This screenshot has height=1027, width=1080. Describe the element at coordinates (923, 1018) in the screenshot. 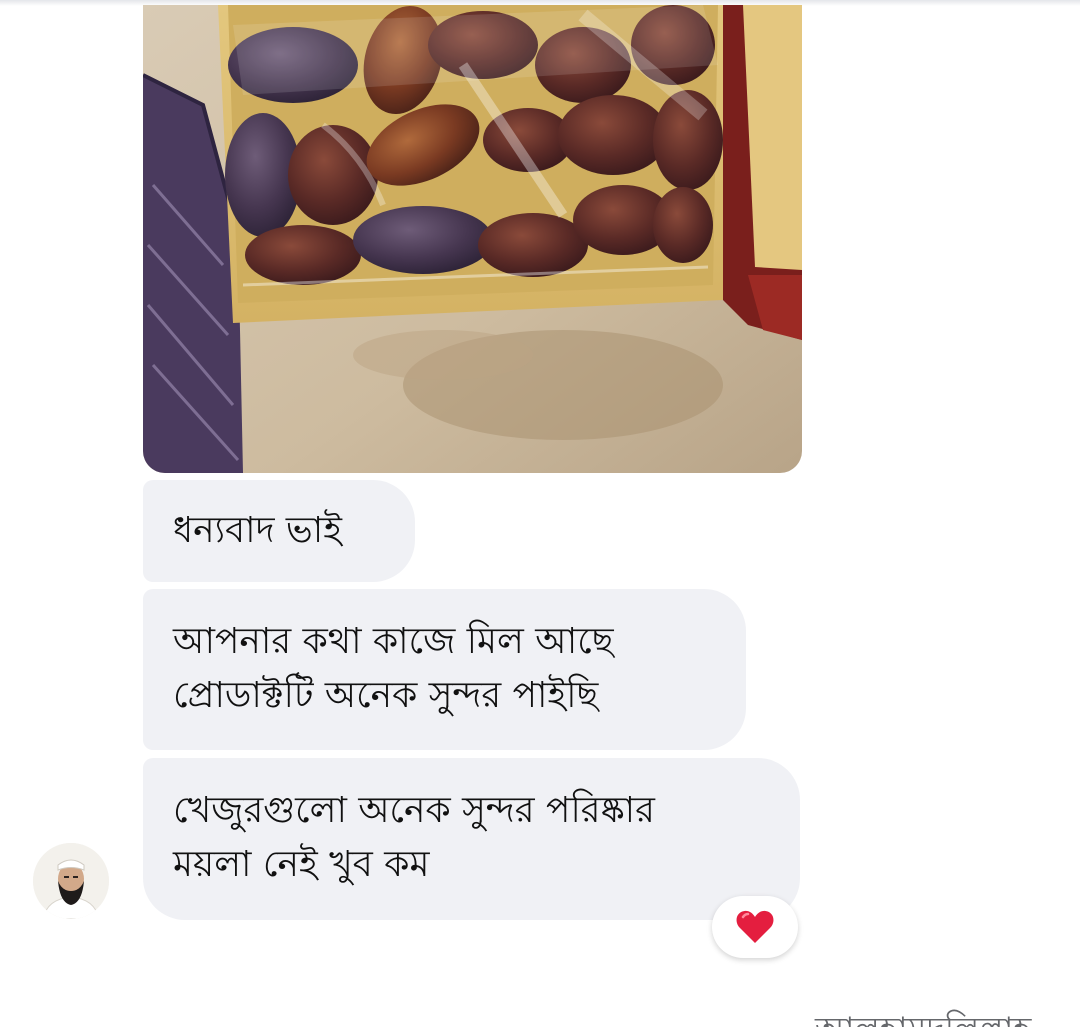

I see `next-message-text-clipped: আলহামদুলিল্লাহ` at that location.